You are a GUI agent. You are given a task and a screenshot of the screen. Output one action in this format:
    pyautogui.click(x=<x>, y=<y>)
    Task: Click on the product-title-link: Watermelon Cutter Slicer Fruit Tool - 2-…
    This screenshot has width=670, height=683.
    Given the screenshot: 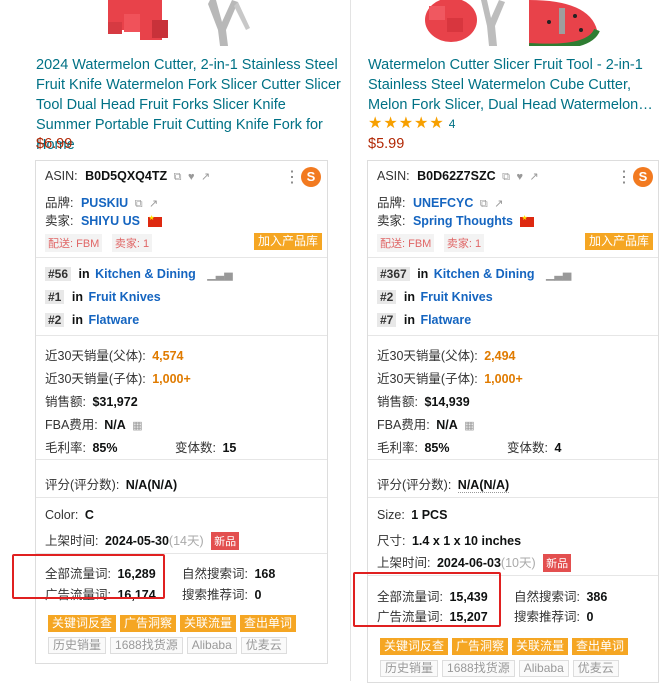 What is the action you would take?
    pyautogui.click(x=518, y=85)
    